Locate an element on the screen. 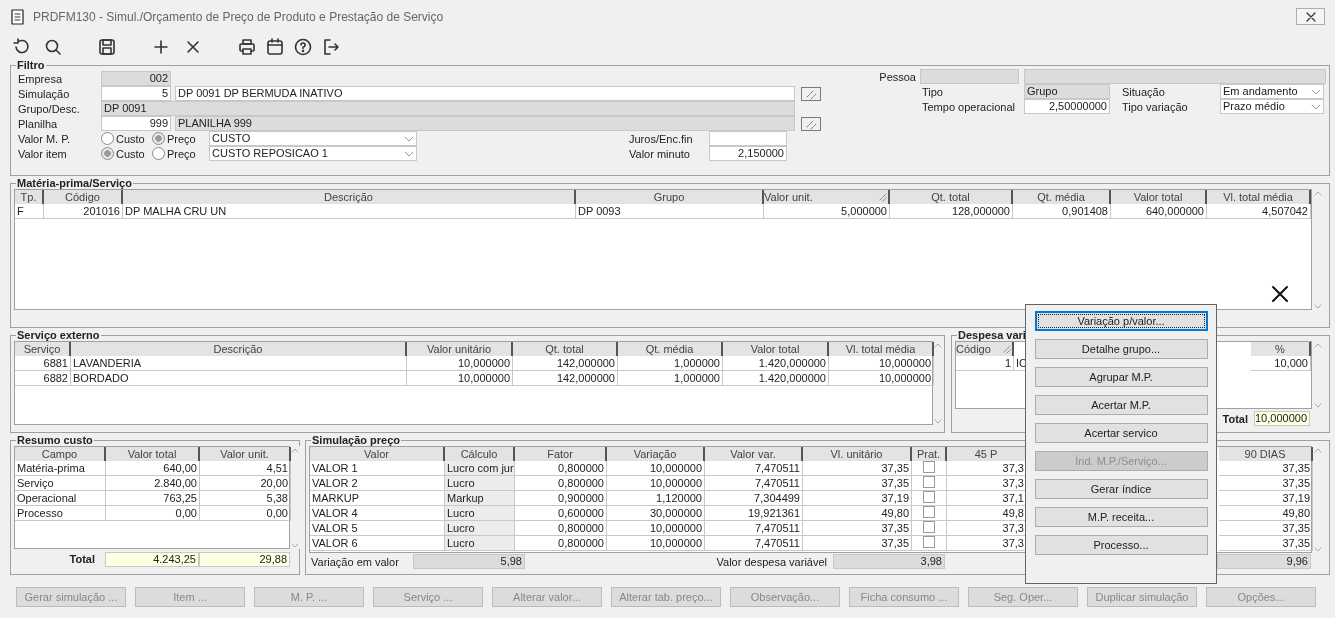 The width and height of the screenshot is (1335, 618). column-header: % is located at coordinates (1281, 349).